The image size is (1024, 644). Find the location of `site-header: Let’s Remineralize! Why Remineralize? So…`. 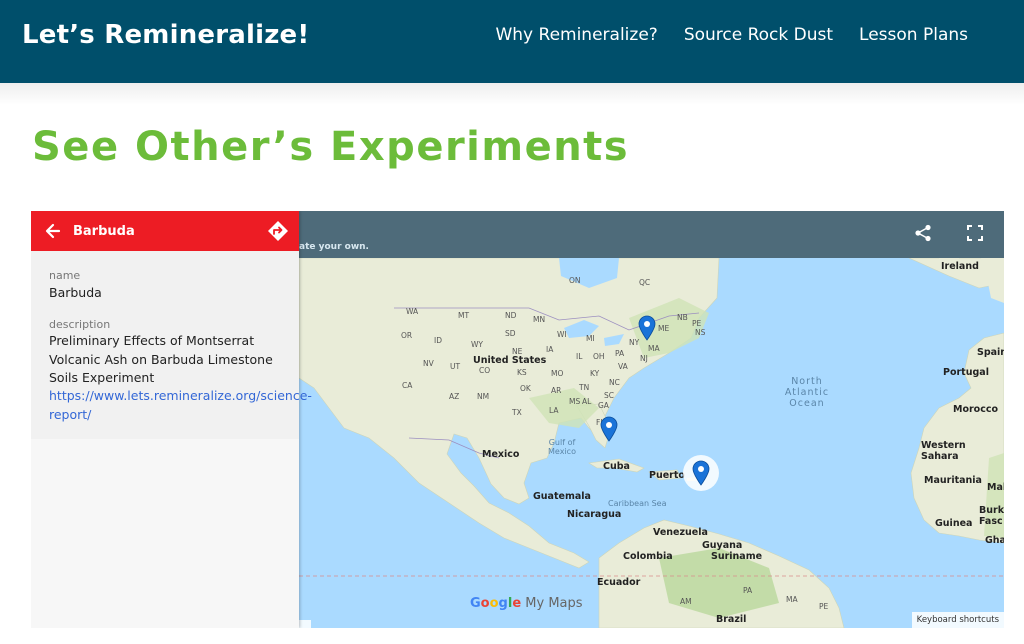

site-header: Let’s Remineralize! Why Remineralize? So… is located at coordinates (512, 41).